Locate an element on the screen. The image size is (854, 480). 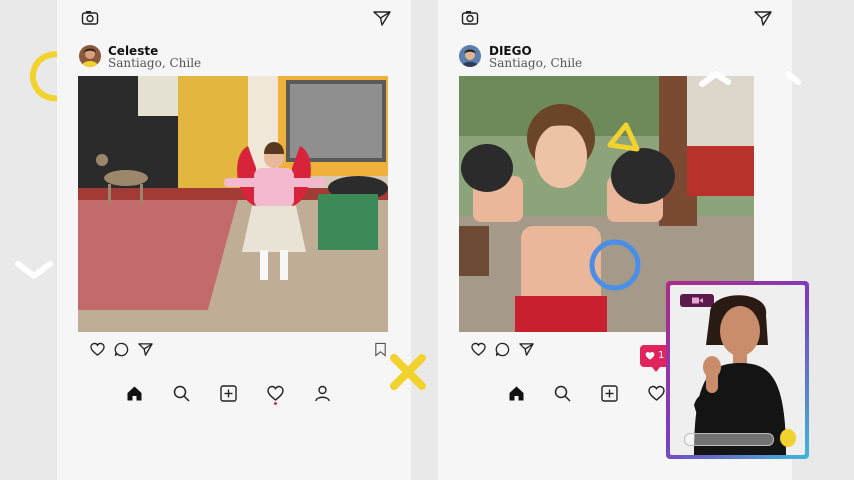
interpreter-logo is located at coordinates (788, 438).